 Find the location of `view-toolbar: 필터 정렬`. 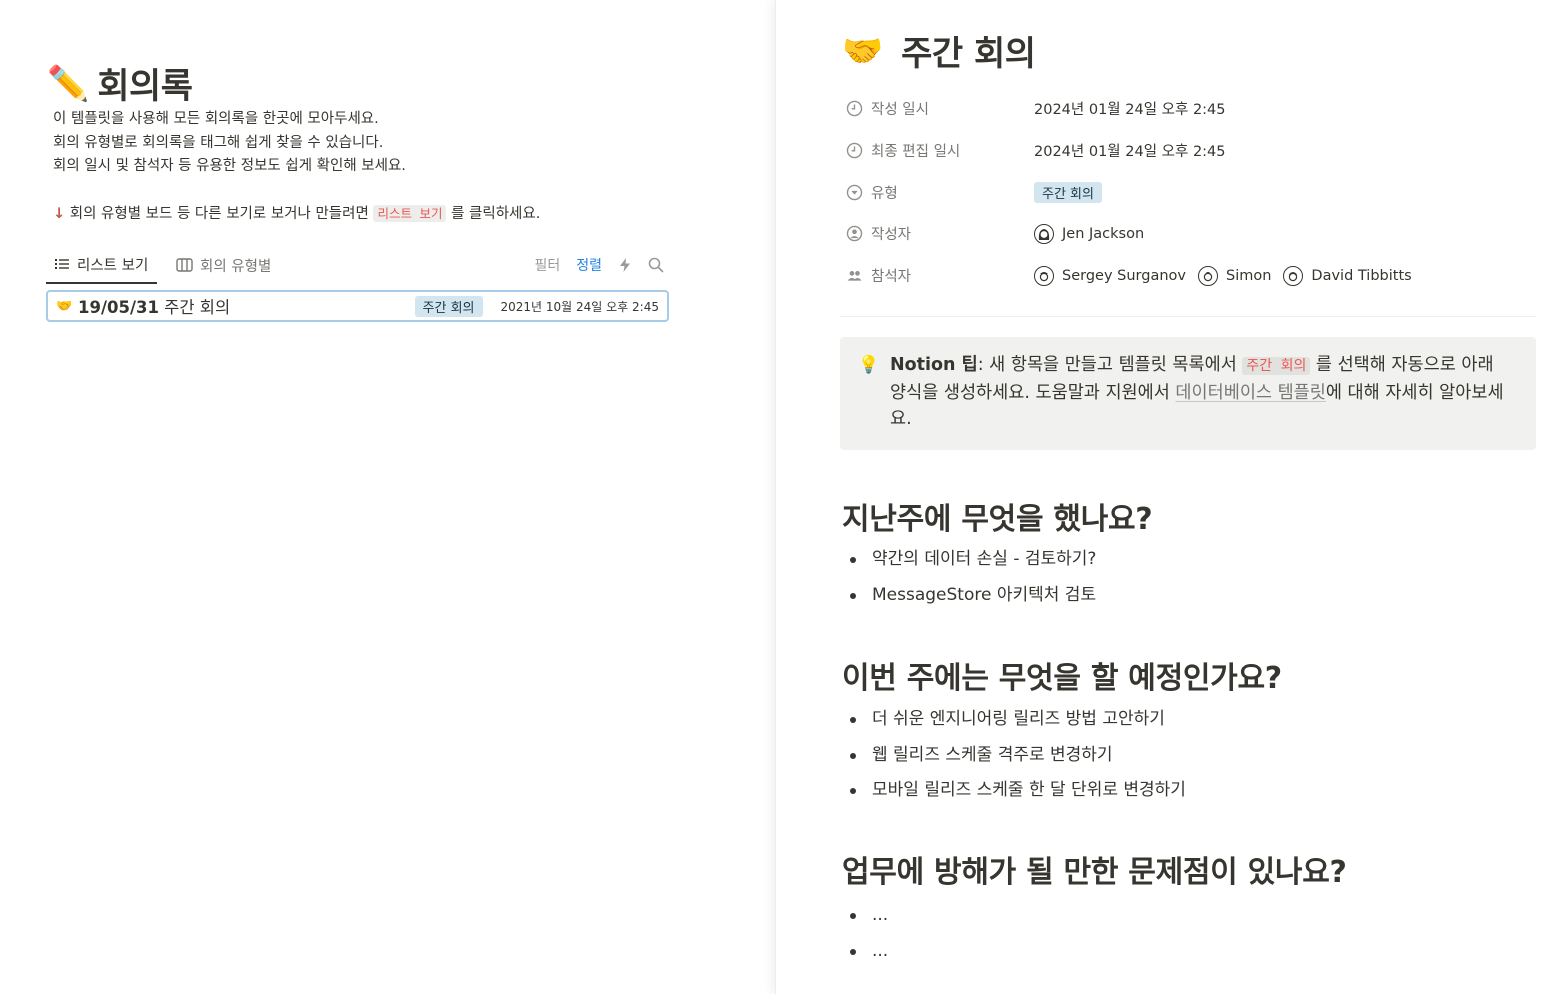

view-toolbar: 필터 정렬 is located at coordinates (599, 265).